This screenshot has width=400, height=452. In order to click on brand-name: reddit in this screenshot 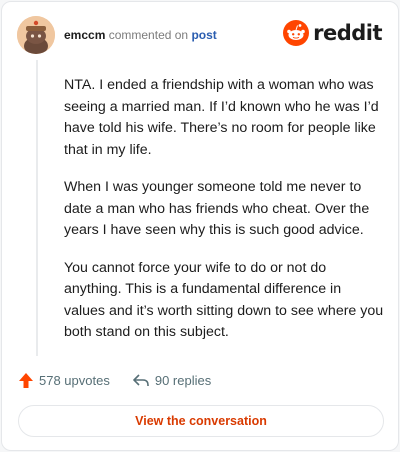, I will do `click(347, 33)`.